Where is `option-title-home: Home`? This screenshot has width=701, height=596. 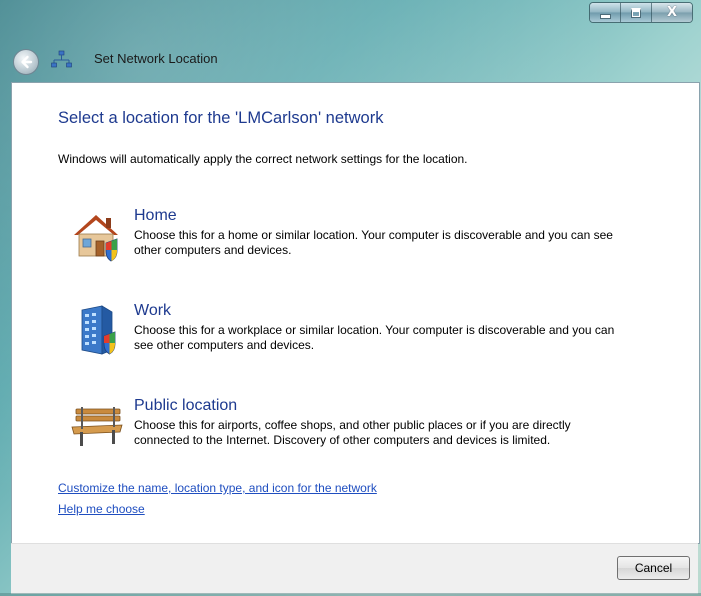
option-title-home: Home is located at coordinates (155, 215).